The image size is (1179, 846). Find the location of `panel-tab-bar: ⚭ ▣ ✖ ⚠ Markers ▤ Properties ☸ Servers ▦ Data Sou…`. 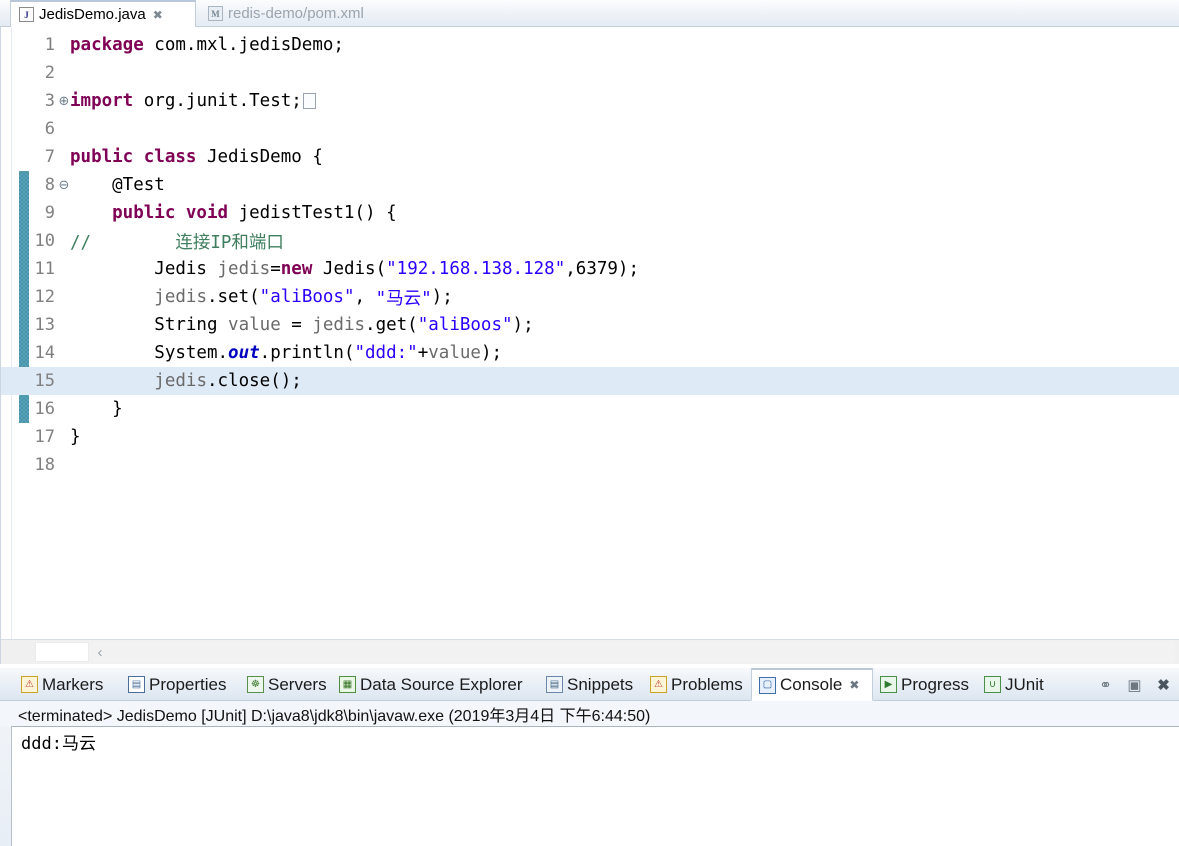

panel-tab-bar: ⚭ ▣ ✖ ⚠ Markers ▤ Properties ☸ Servers ▦ Data Sou… is located at coordinates (589, 684).